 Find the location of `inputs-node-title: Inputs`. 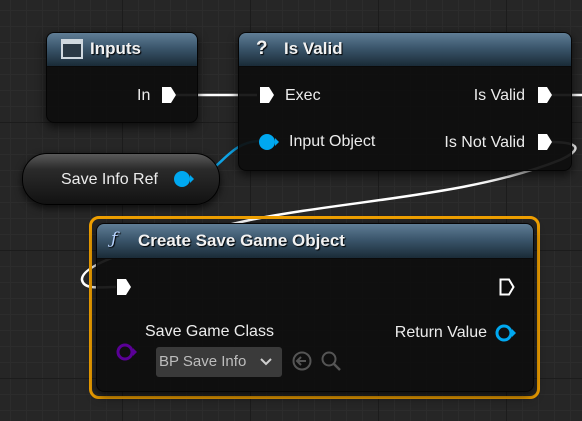

inputs-node-title: Inputs is located at coordinates (115, 48).